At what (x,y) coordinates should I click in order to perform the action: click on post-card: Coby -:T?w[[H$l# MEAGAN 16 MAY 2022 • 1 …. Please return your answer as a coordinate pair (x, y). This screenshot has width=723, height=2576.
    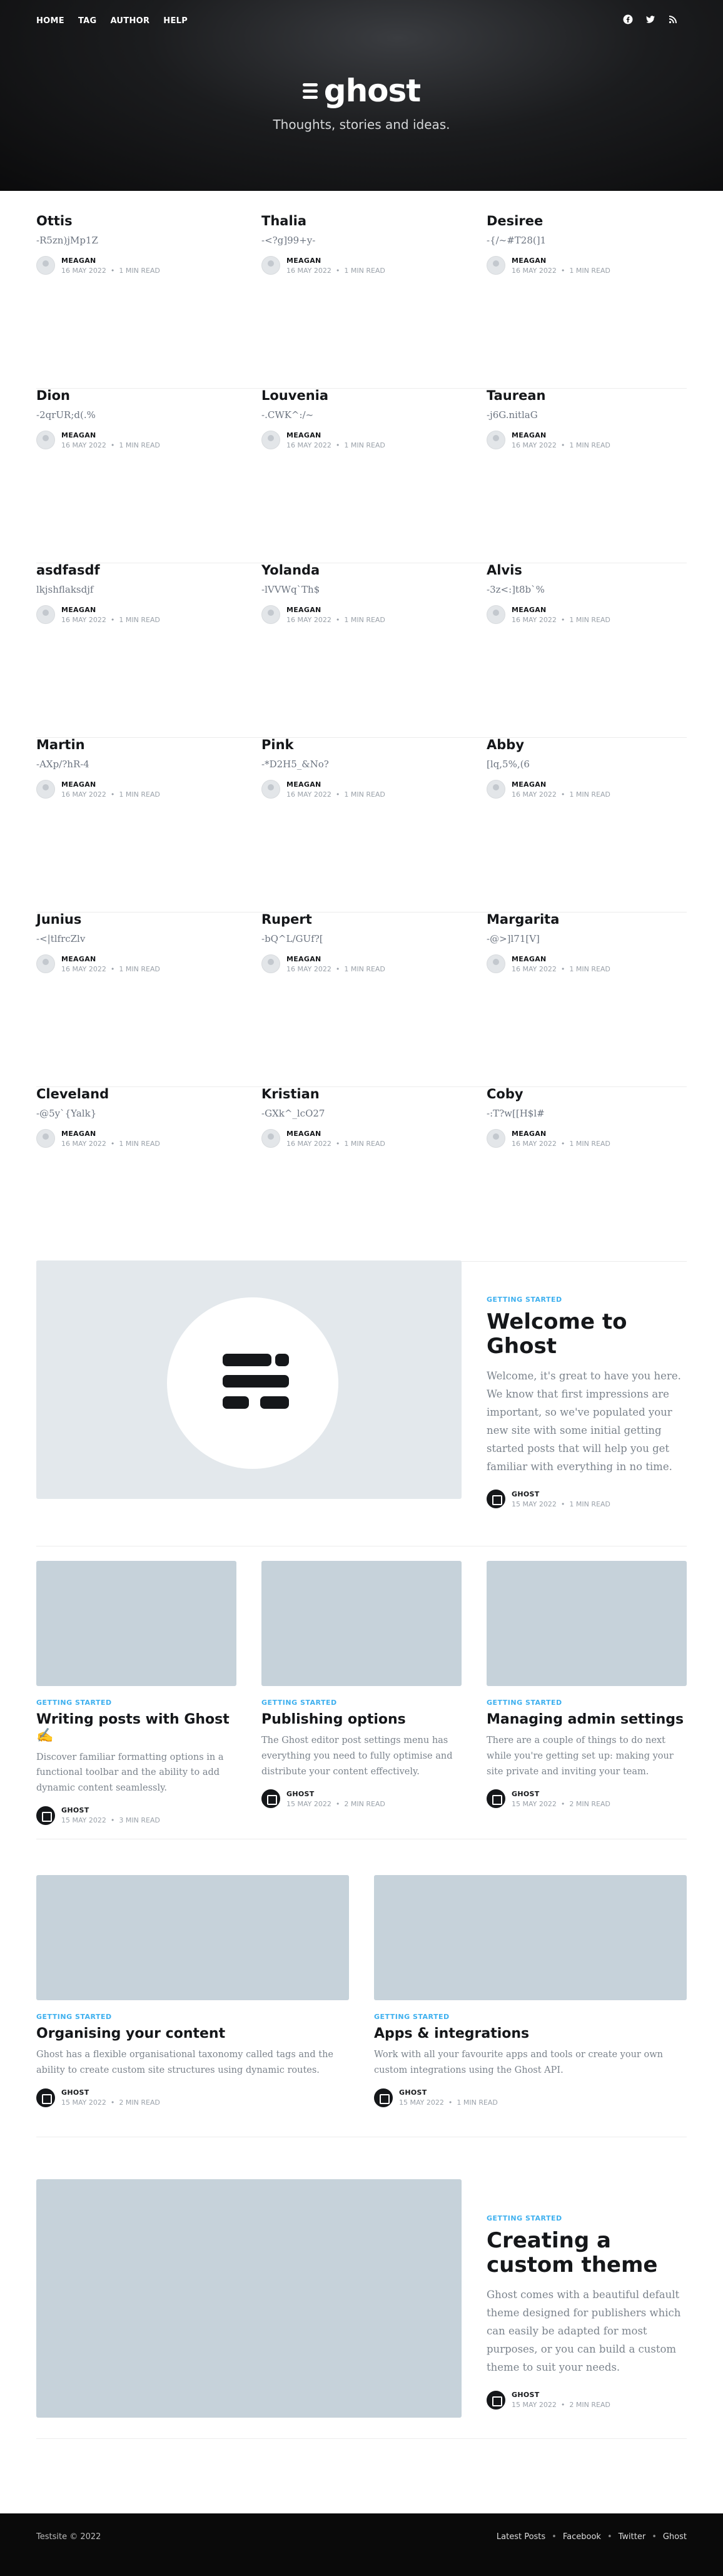
    Looking at the image, I should click on (587, 1117).